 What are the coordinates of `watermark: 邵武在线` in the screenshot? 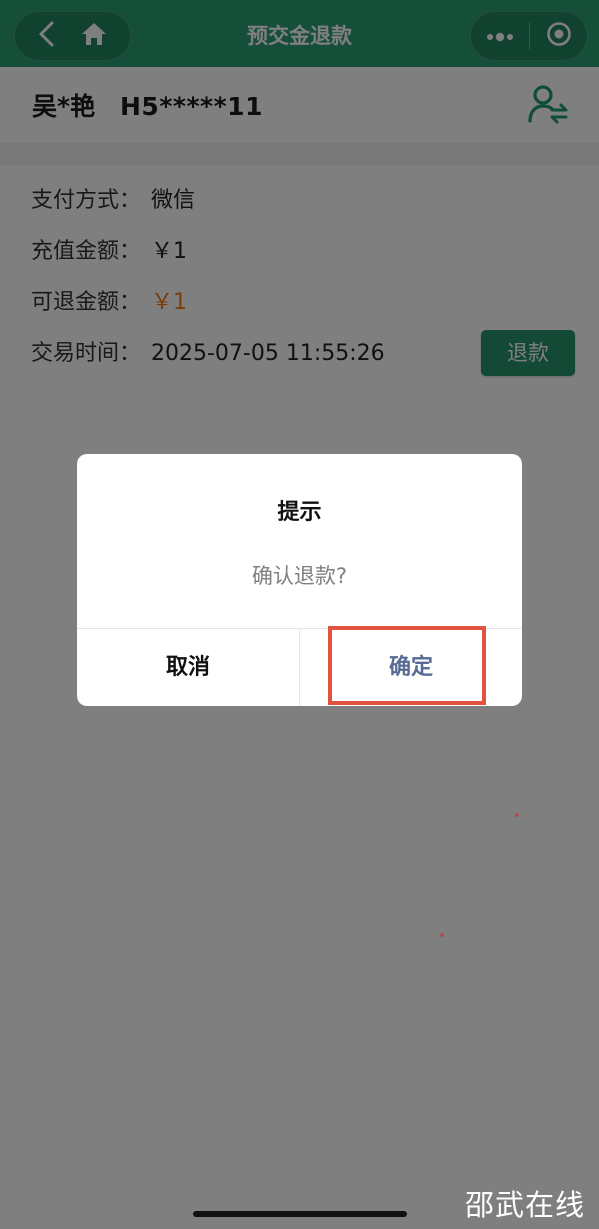 It's located at (525, 1205).